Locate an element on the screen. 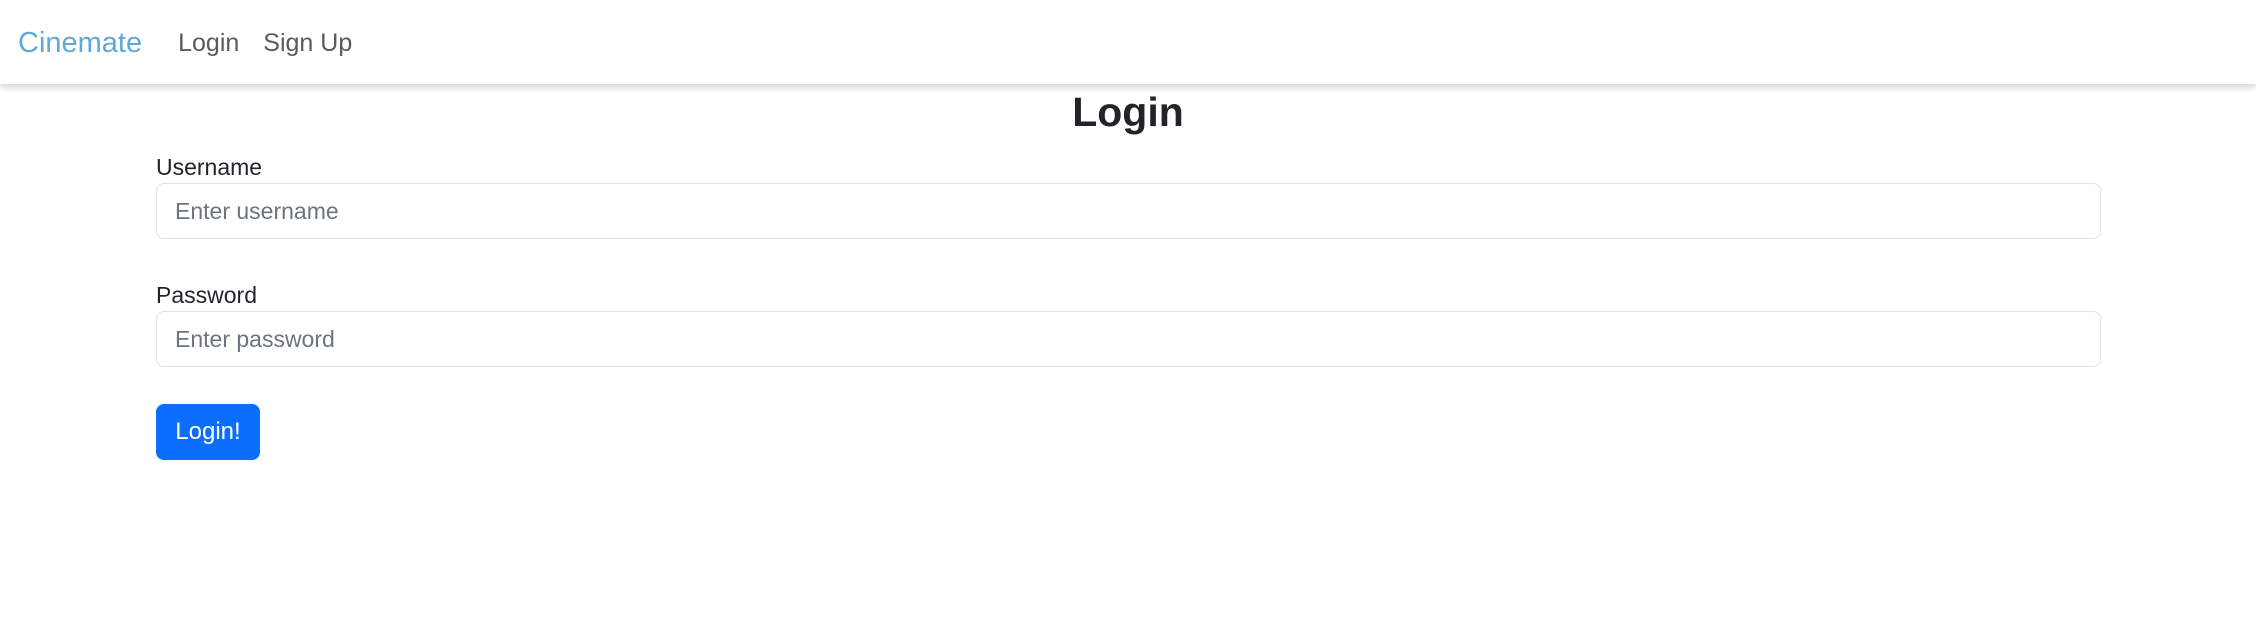 Image resolution: width=2256 pixels, height=621 pixels. login-submit-button: Login! is located at coordinates (208, 432).